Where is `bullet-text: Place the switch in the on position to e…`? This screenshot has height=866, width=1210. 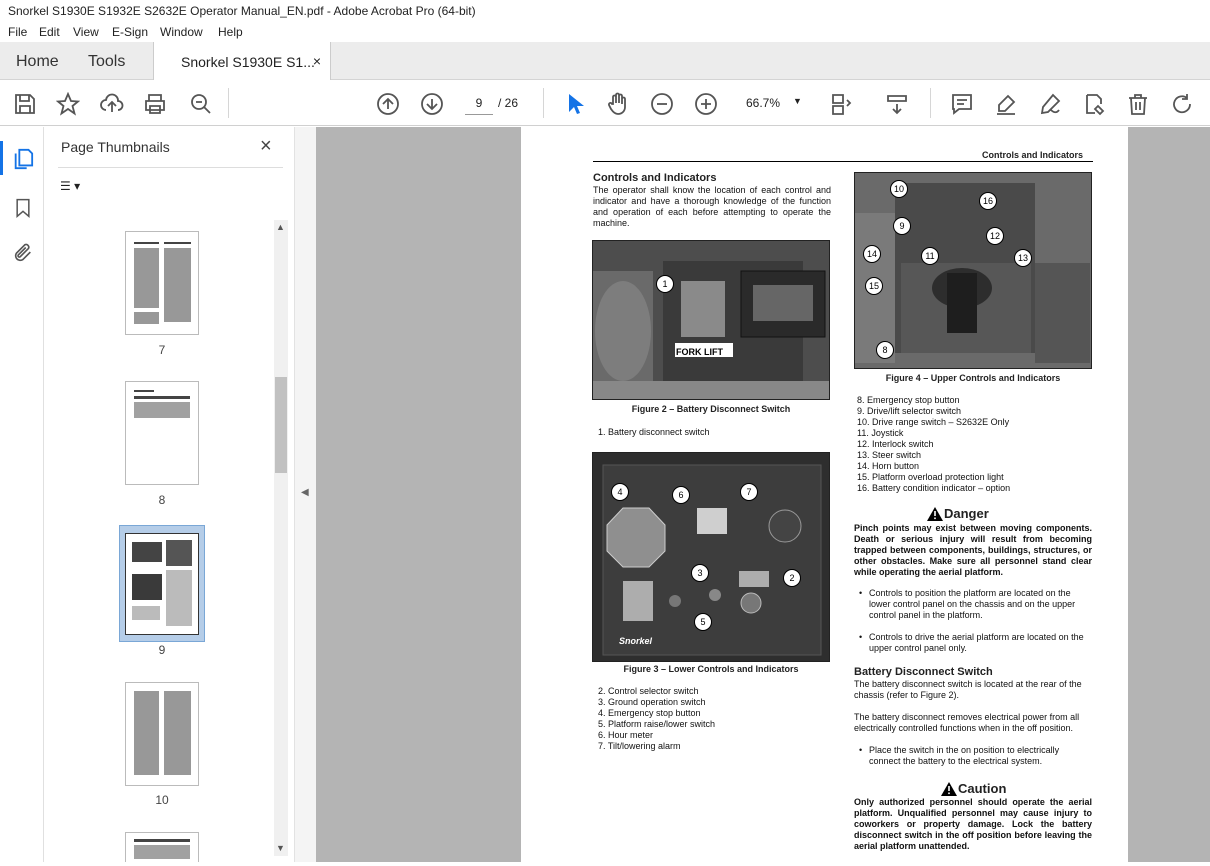
bullet-text: Place the switch in the on position to e… is located at coordinates (964, 755).